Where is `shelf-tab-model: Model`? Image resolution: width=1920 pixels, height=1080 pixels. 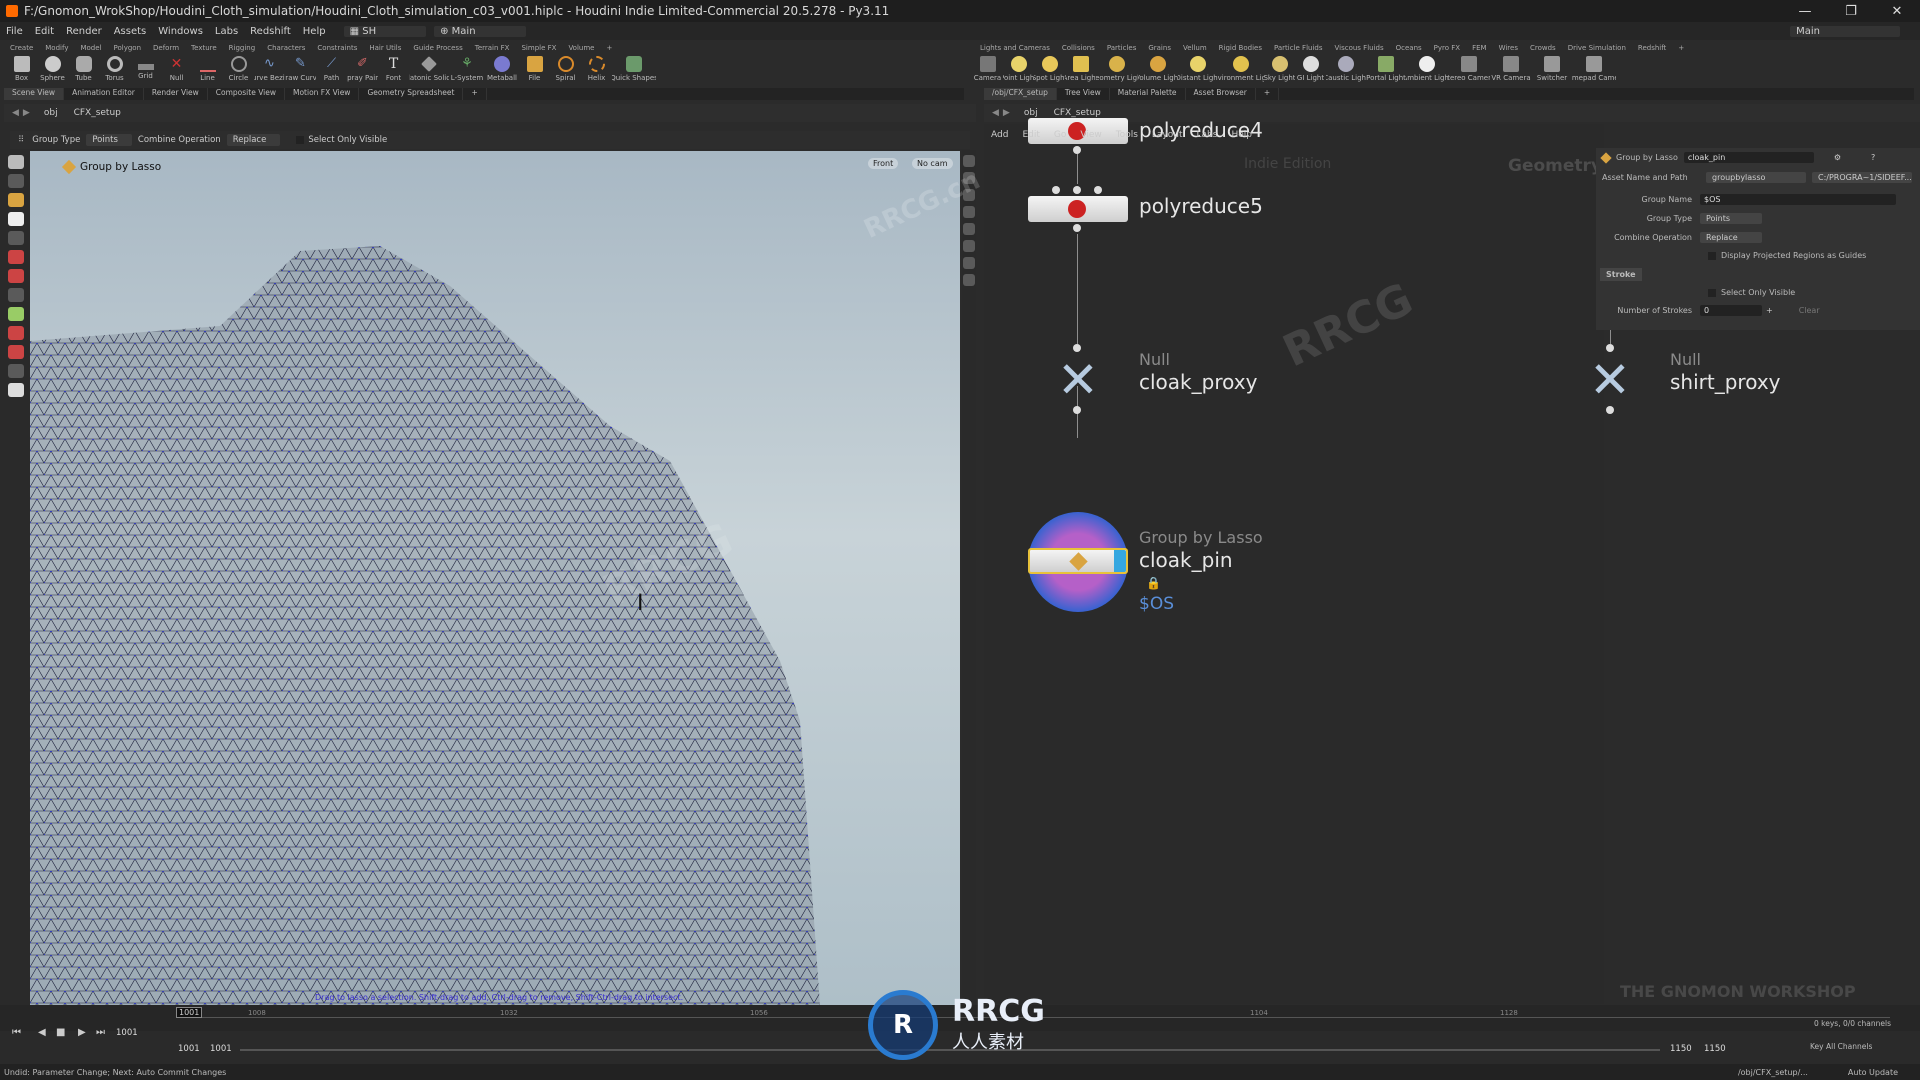
shelf-tab-model: Model is located at coordinates (90, 50).